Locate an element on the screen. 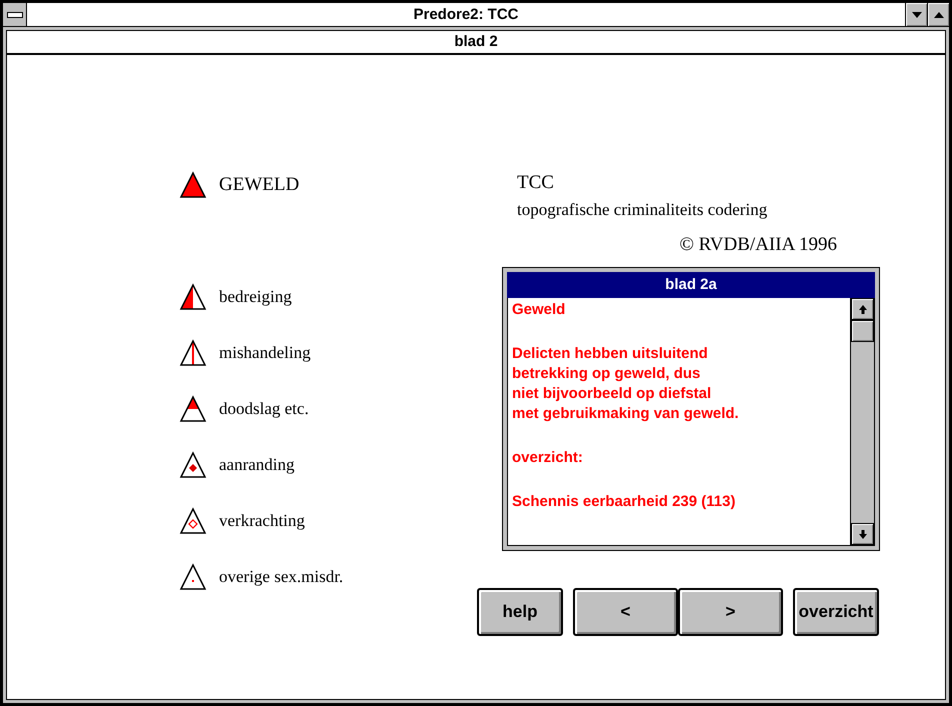 The width and height of the screenshot is (952, 706). legend-label: doodslag etc. is located at coordinates (264, 409).